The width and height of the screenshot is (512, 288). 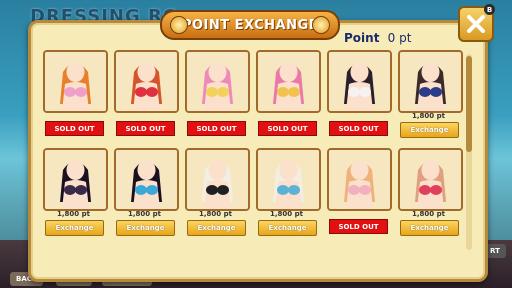 I want to click on dialog-title-banner: POINT EXCHANGE, so click(x=250, y=25).